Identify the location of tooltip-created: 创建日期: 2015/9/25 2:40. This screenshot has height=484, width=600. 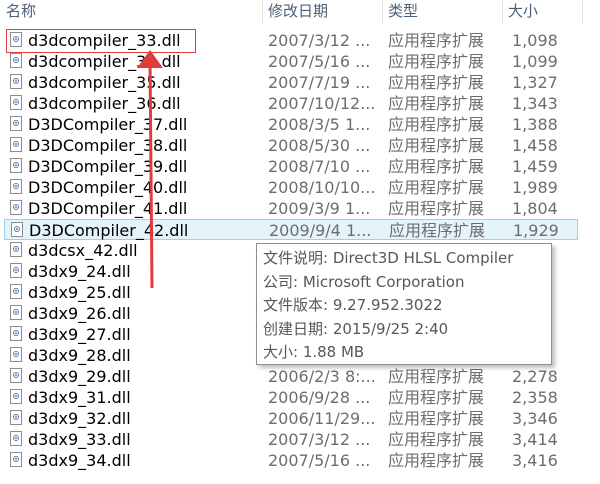
(356, 328).